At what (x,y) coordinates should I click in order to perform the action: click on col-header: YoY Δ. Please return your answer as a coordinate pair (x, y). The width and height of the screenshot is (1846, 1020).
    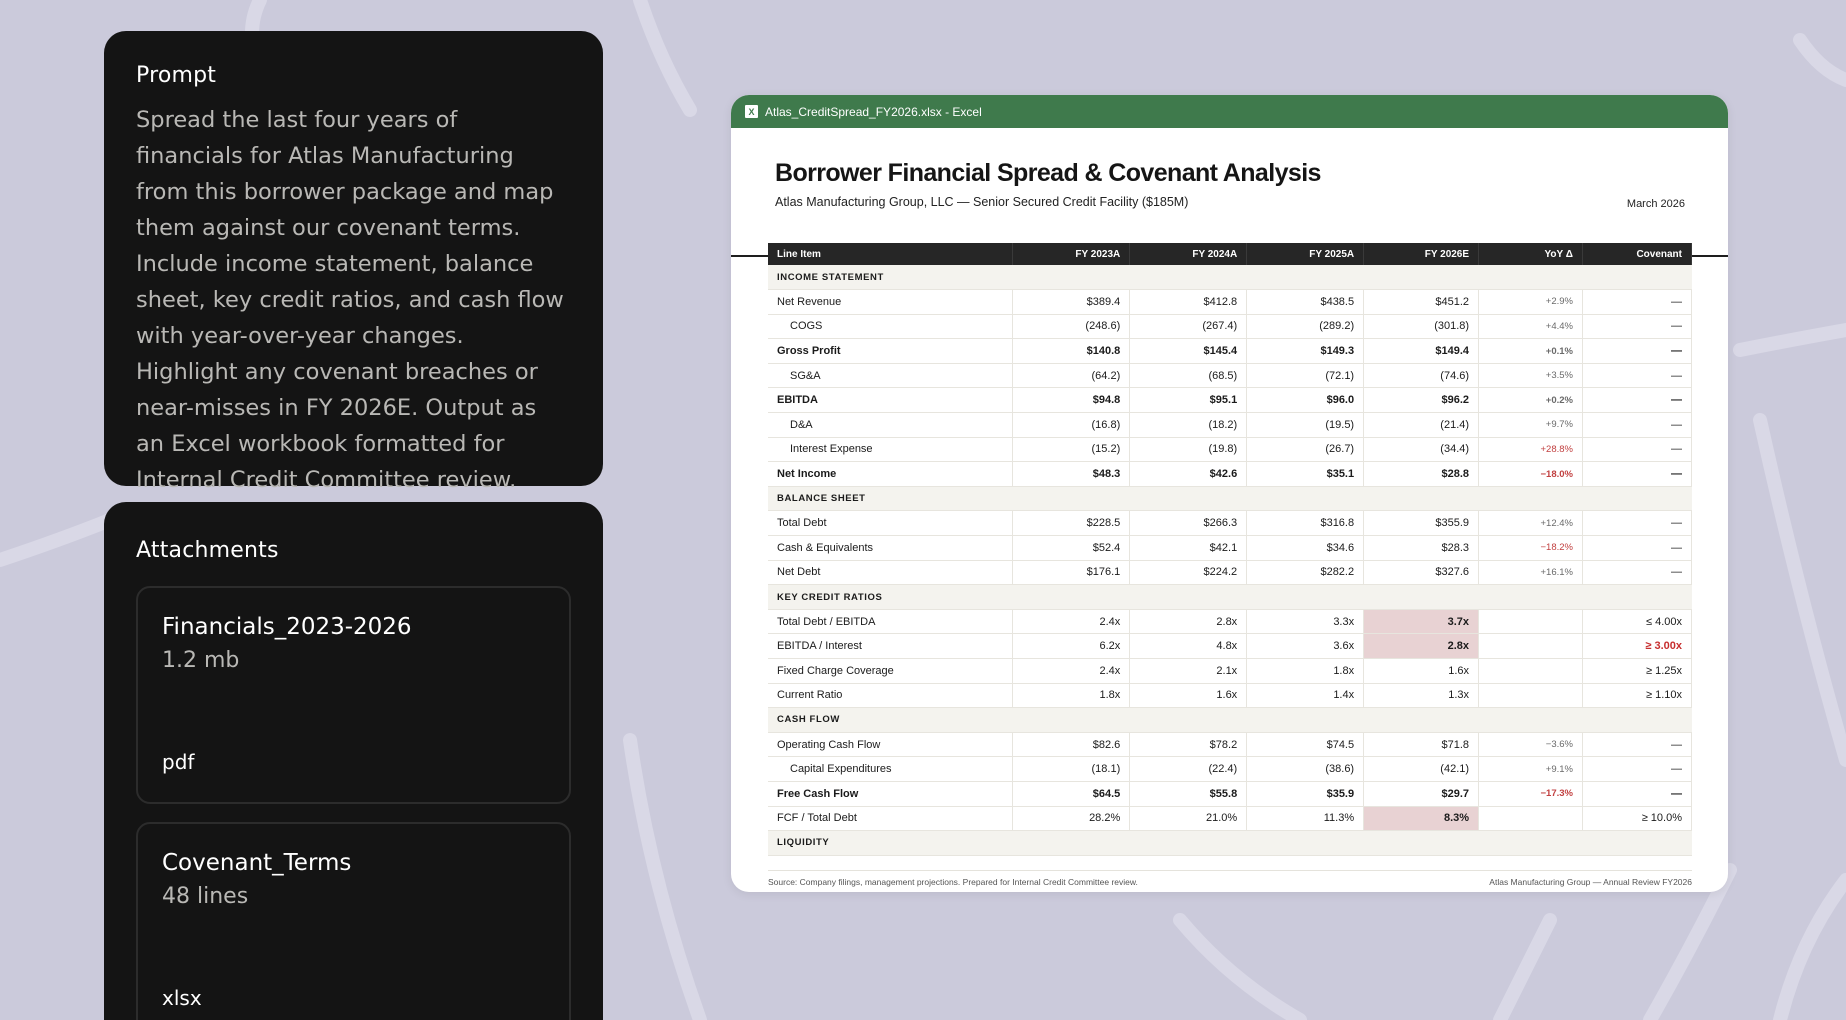
    Looking at the image, I should click on (1530, 254).